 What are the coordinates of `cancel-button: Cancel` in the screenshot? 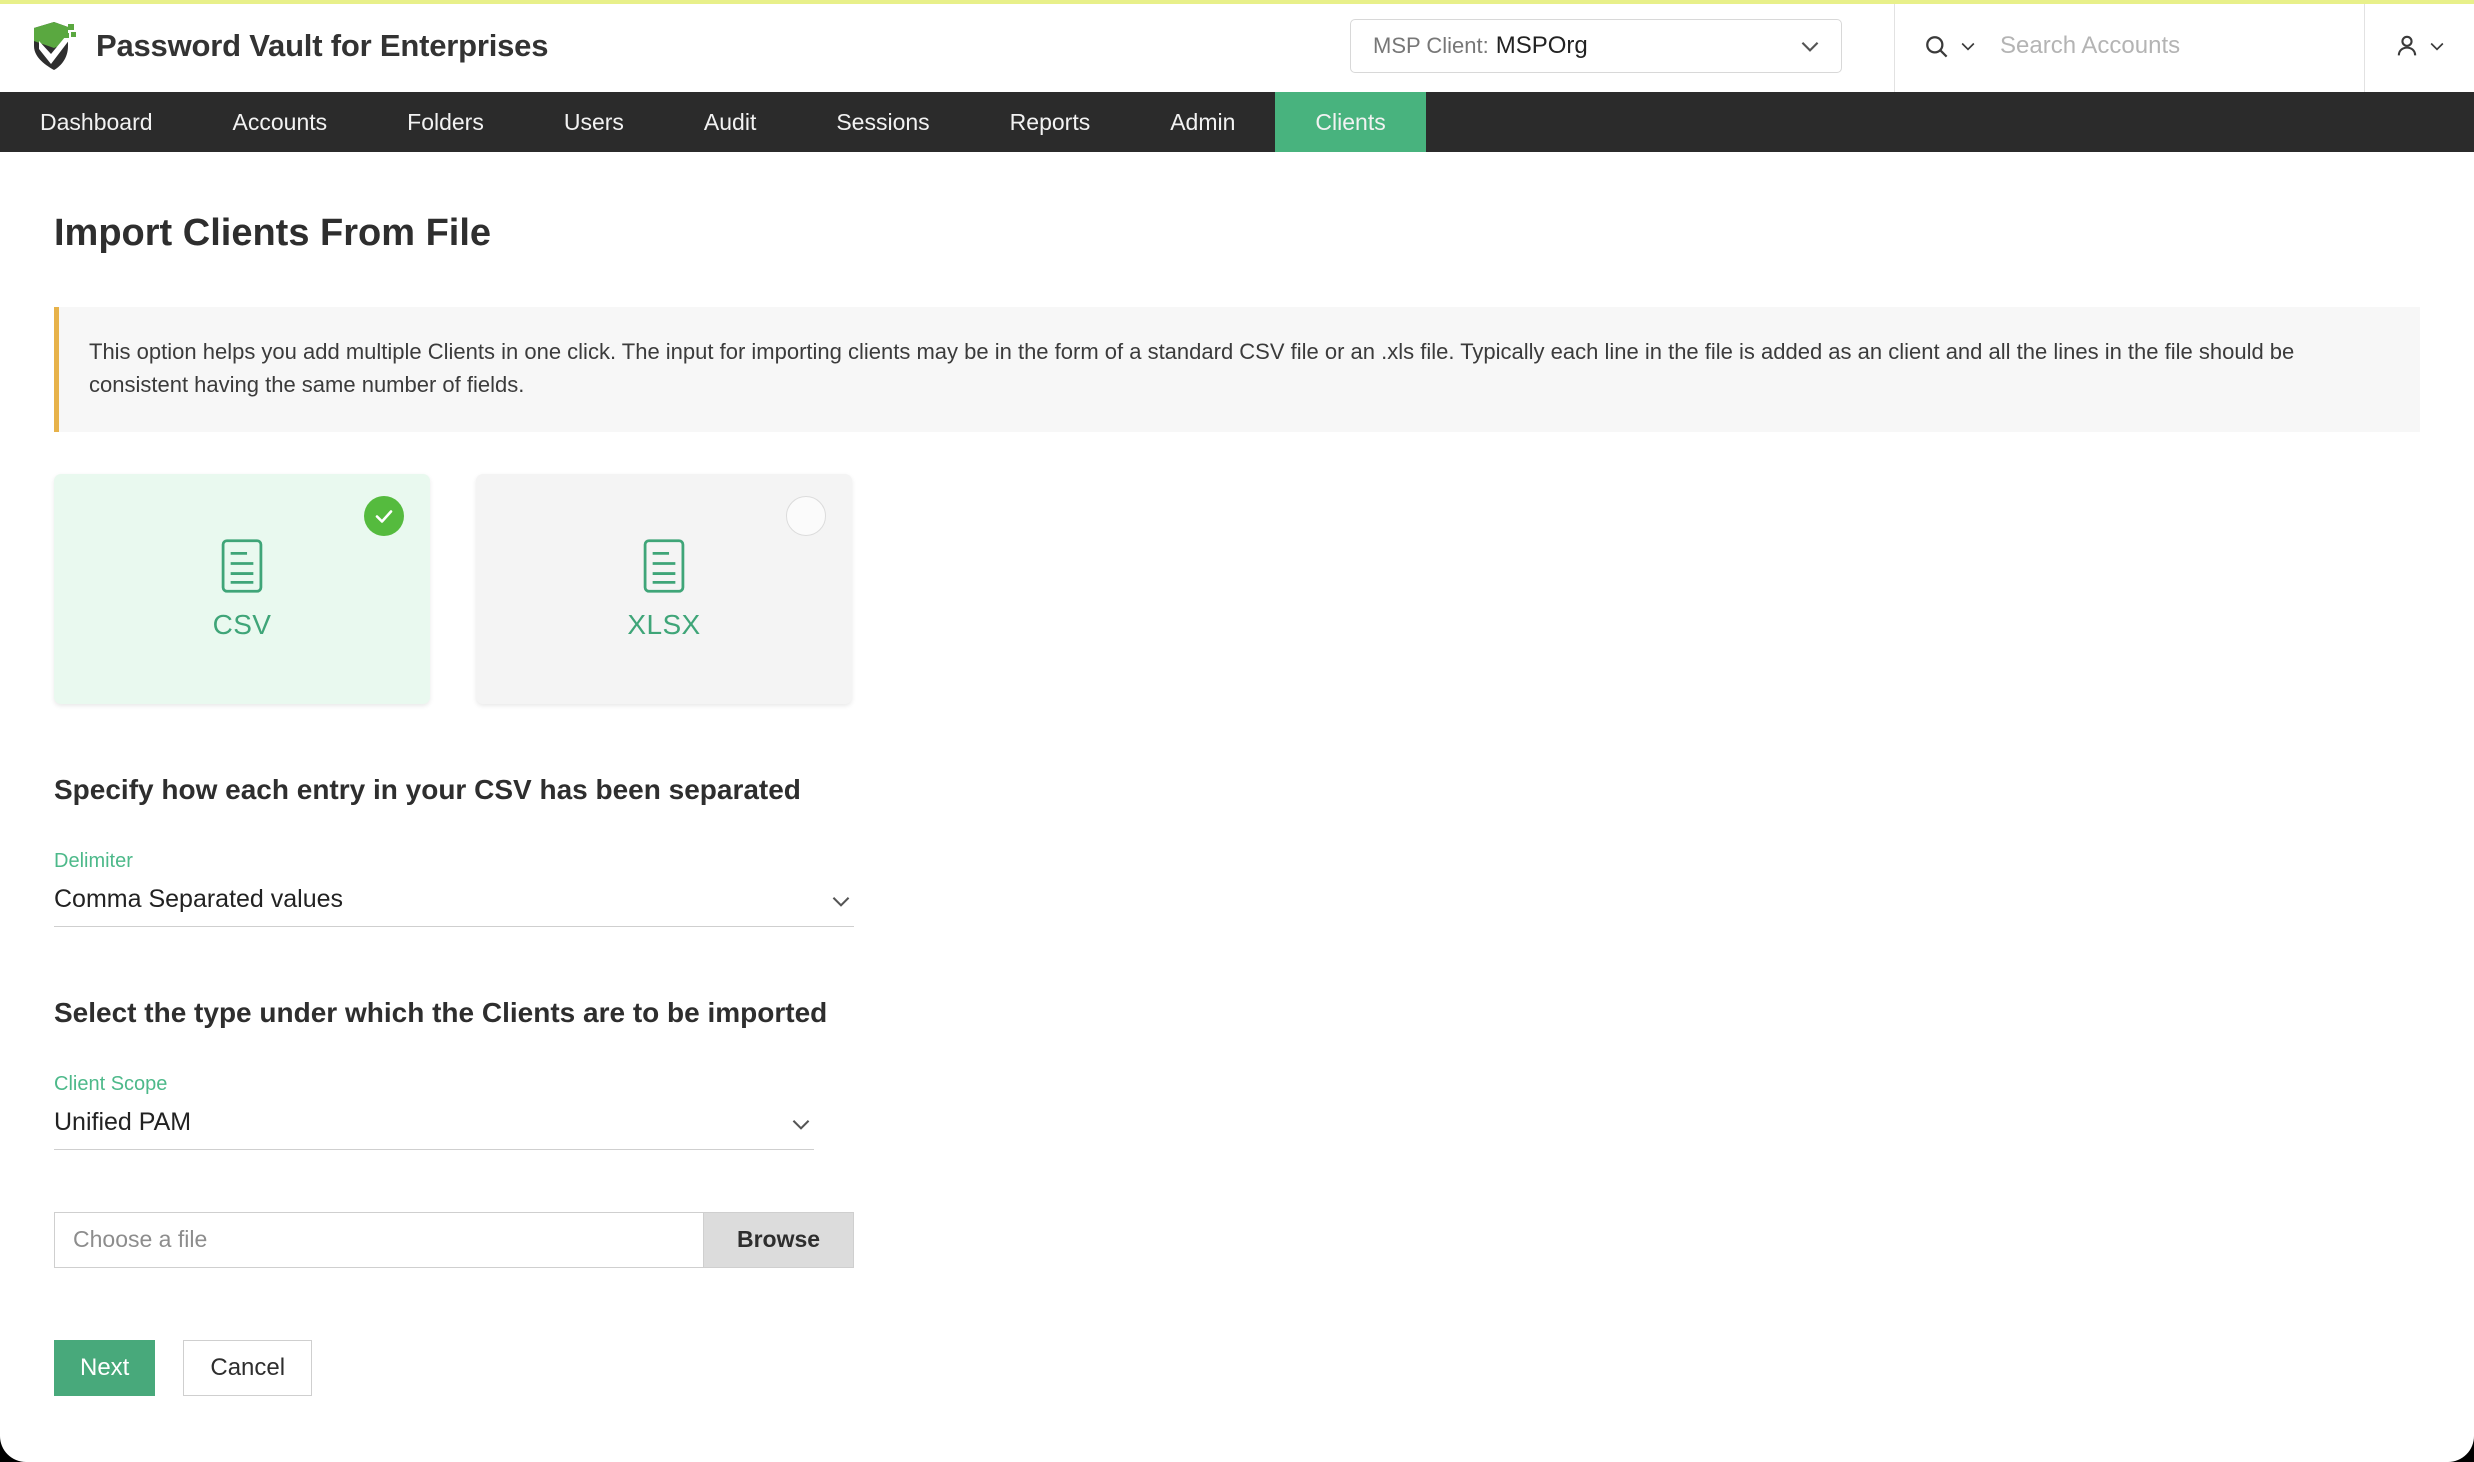 It's located at (248, 1367).